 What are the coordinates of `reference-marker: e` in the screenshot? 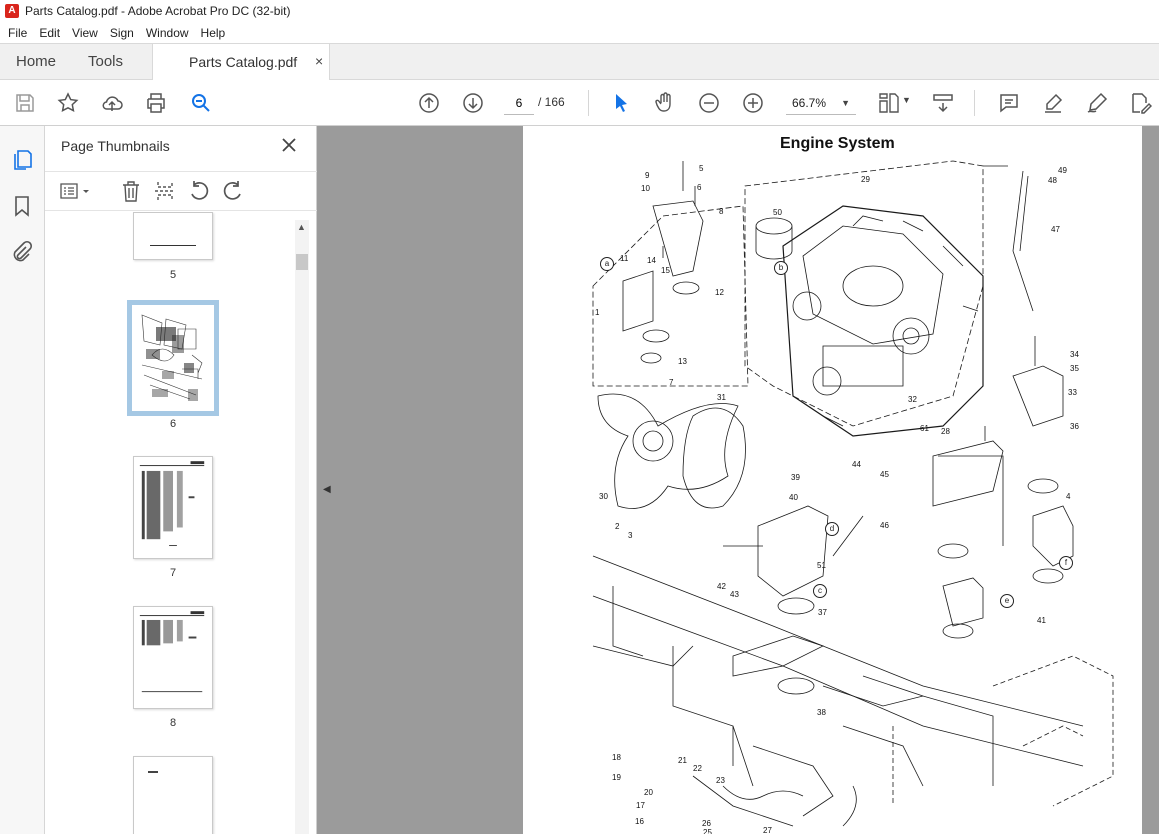 It's located at (1007, 601).